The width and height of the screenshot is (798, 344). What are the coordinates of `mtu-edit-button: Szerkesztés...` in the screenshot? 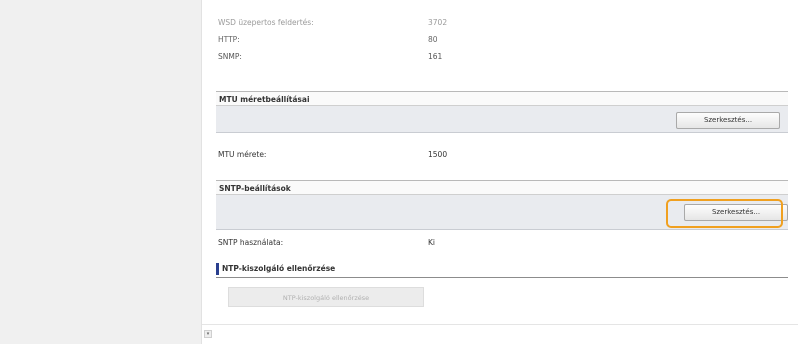 It's located at (728, 120).